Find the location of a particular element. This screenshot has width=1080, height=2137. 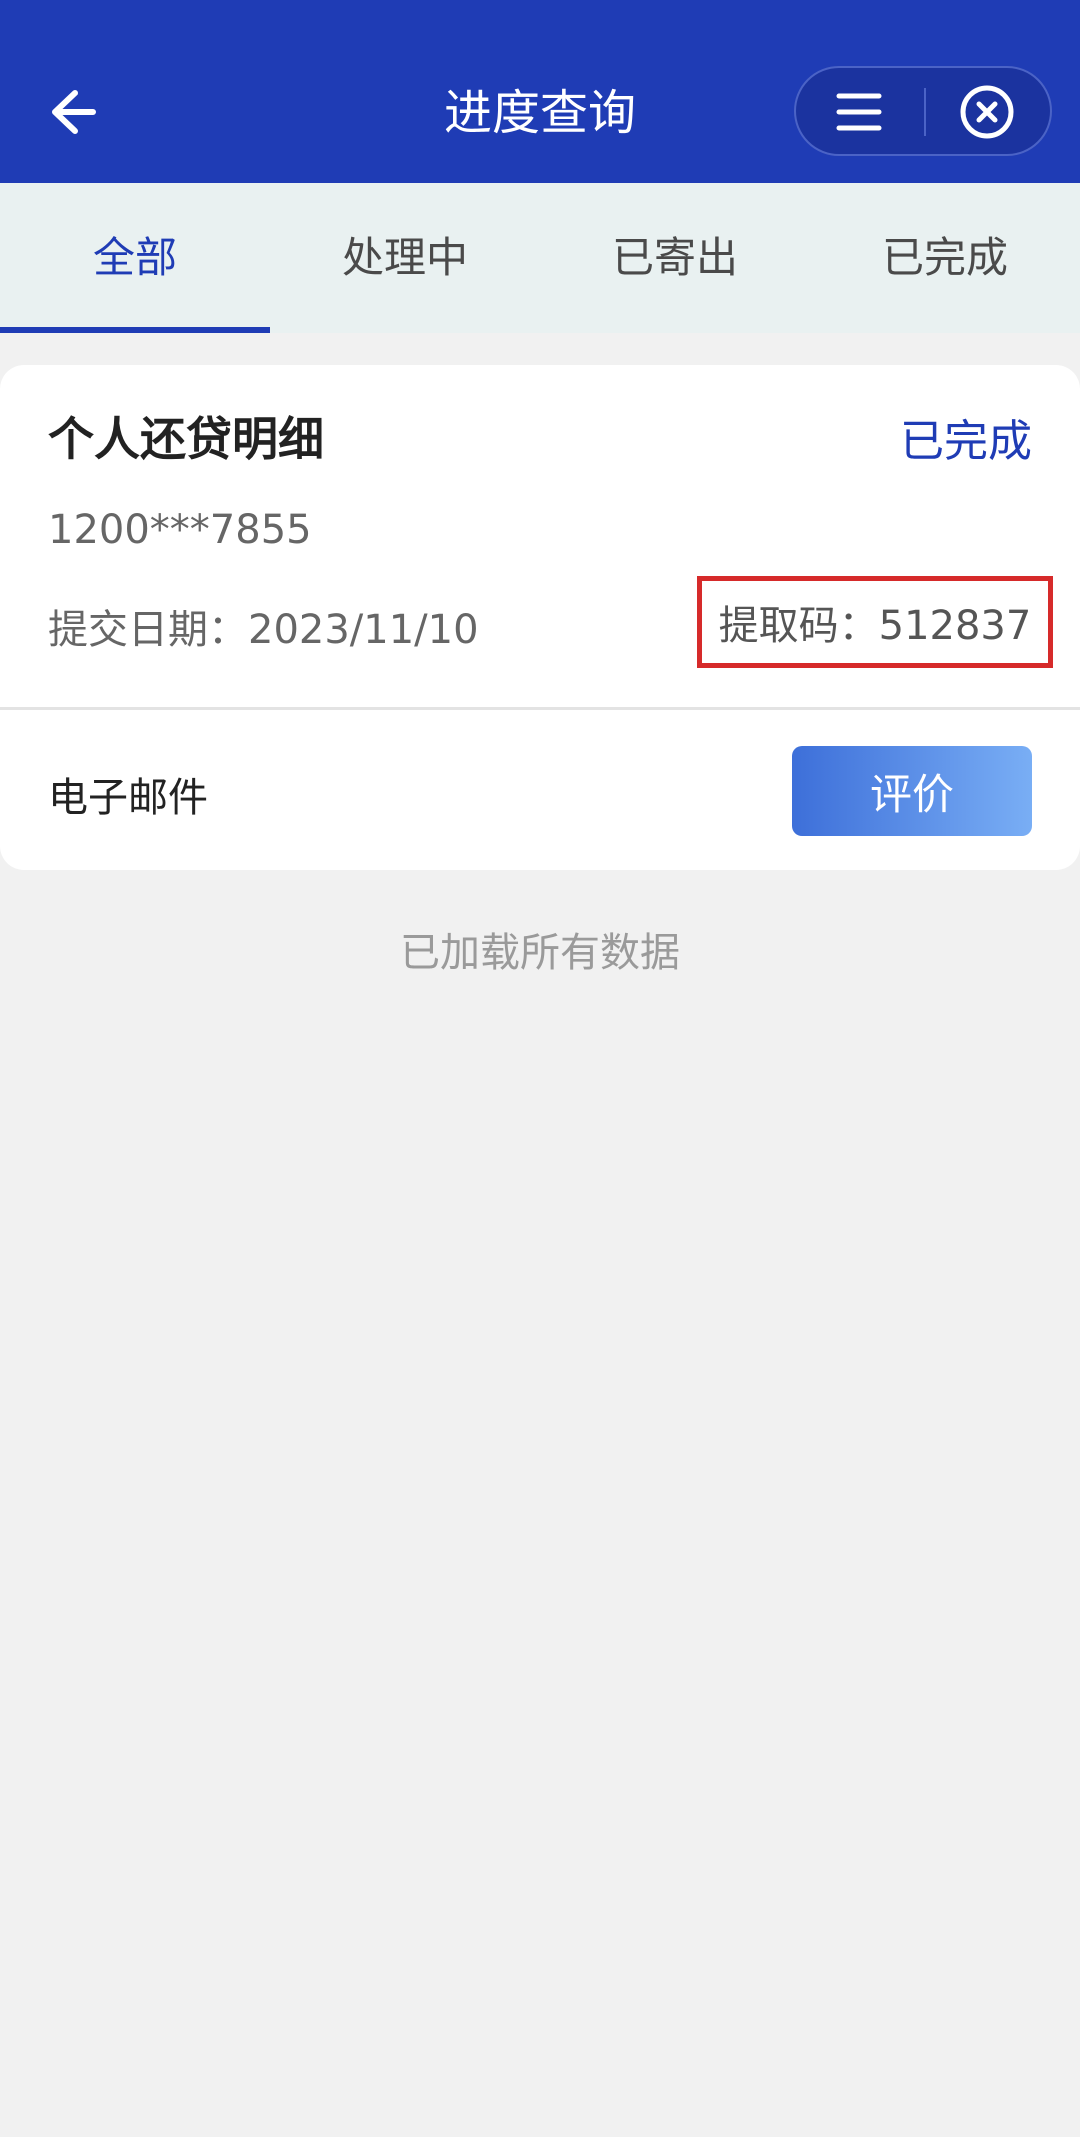

tab-label: 全部 is located at coordinates (134, 257).